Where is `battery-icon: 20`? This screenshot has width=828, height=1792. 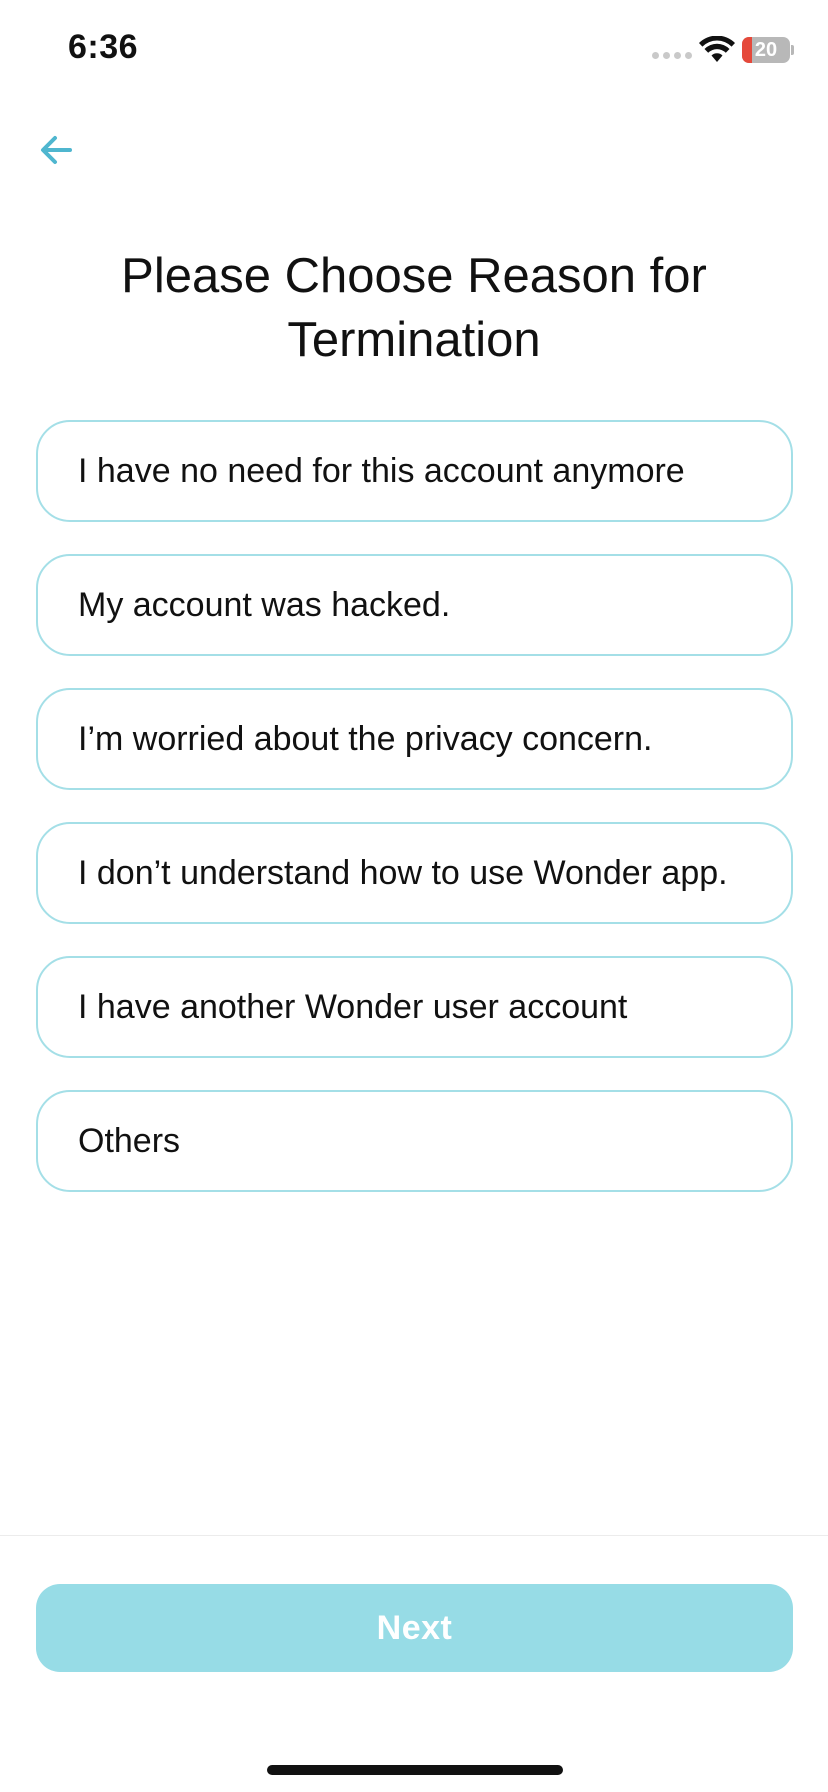
battery-icon: 20 is located at coordinates (768, 50).